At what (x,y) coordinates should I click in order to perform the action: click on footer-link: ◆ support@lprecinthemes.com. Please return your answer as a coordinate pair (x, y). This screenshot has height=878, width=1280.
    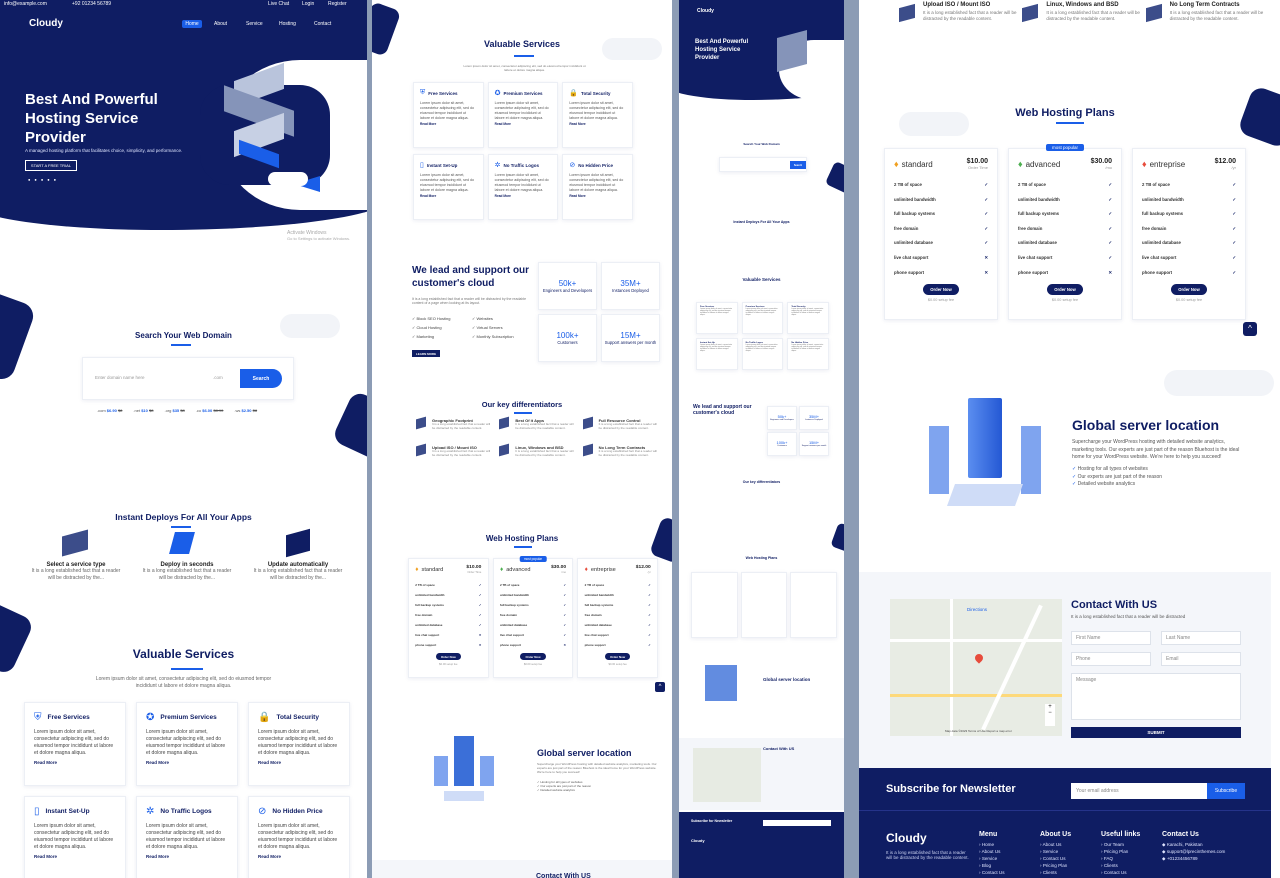
    Looking at the image, I should click on (1197, 851).